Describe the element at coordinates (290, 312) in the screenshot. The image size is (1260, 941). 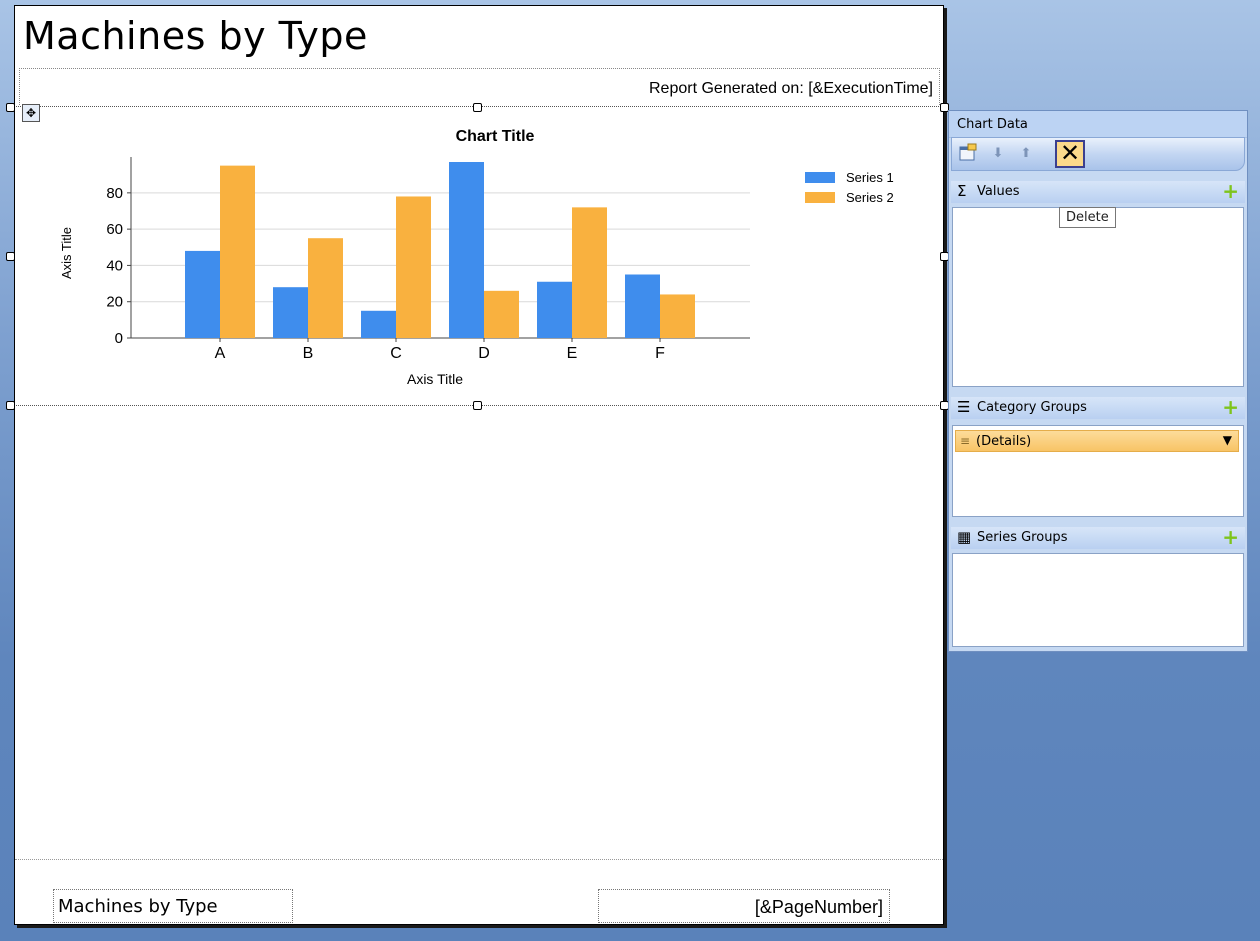
I see `bar-b-s1` at that location.